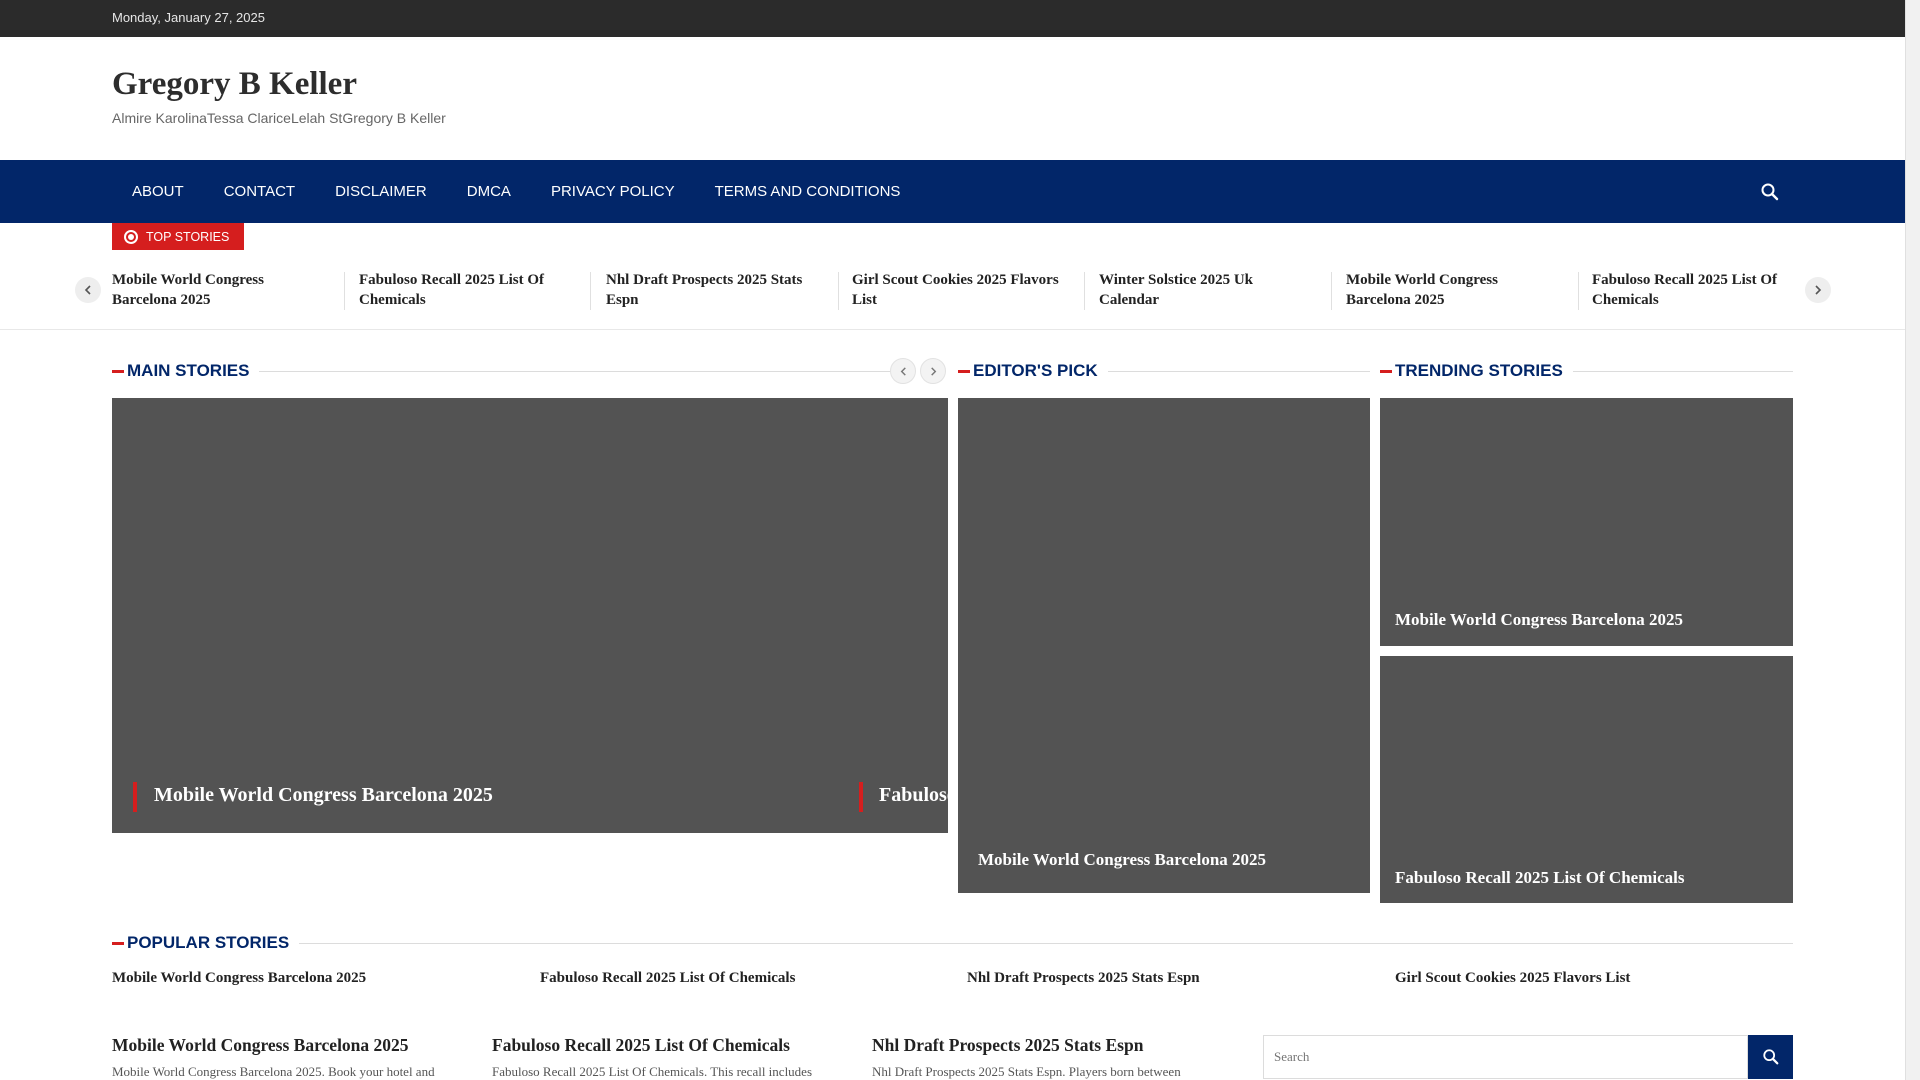 The height and width of the screenshot is (1080, 1920). What do you see at coordinates (667, 978) in the screenshot?
I see `popular-story-link: Fabuloso Recall 2025 List Of Chemicals` at bounding box center [667, 978].